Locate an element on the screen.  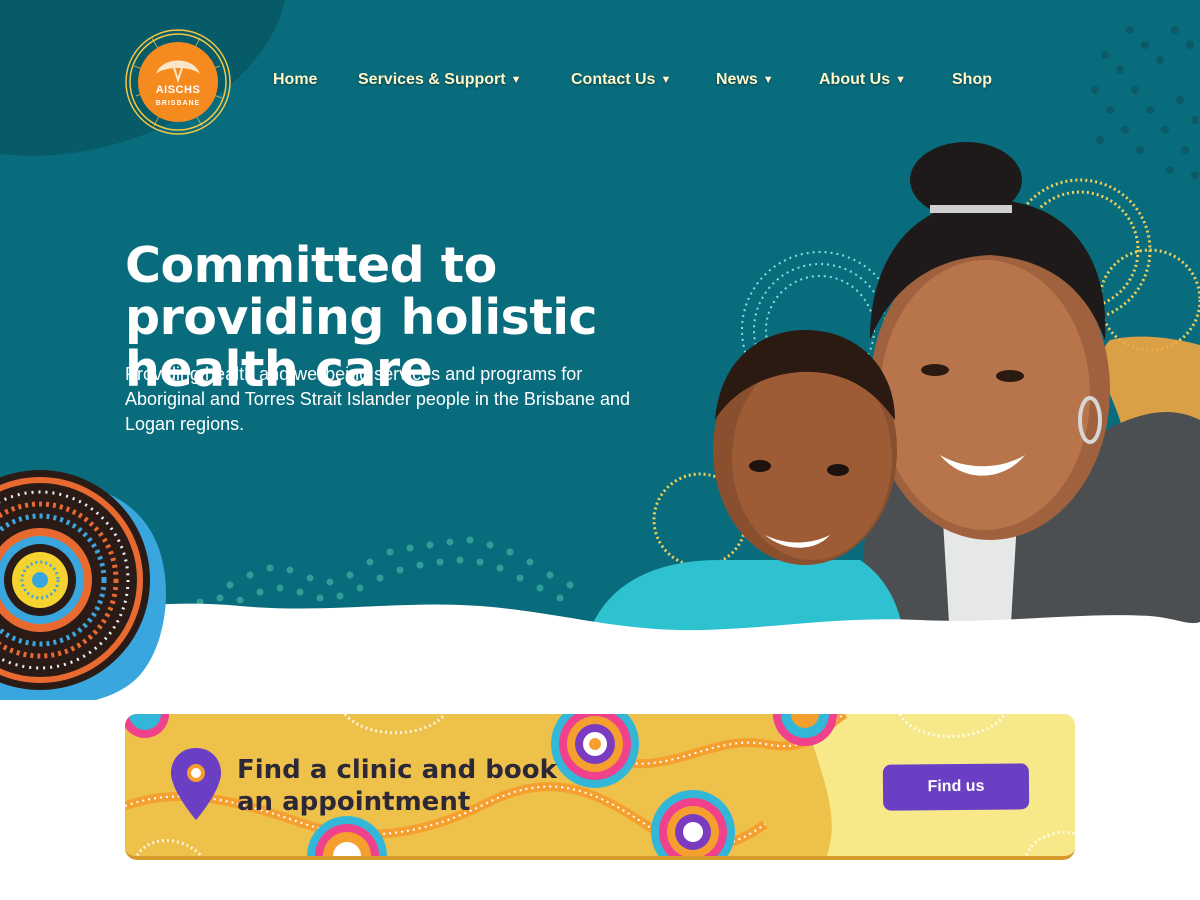
find-us-button: Find us is located at coordinates (956, 787).